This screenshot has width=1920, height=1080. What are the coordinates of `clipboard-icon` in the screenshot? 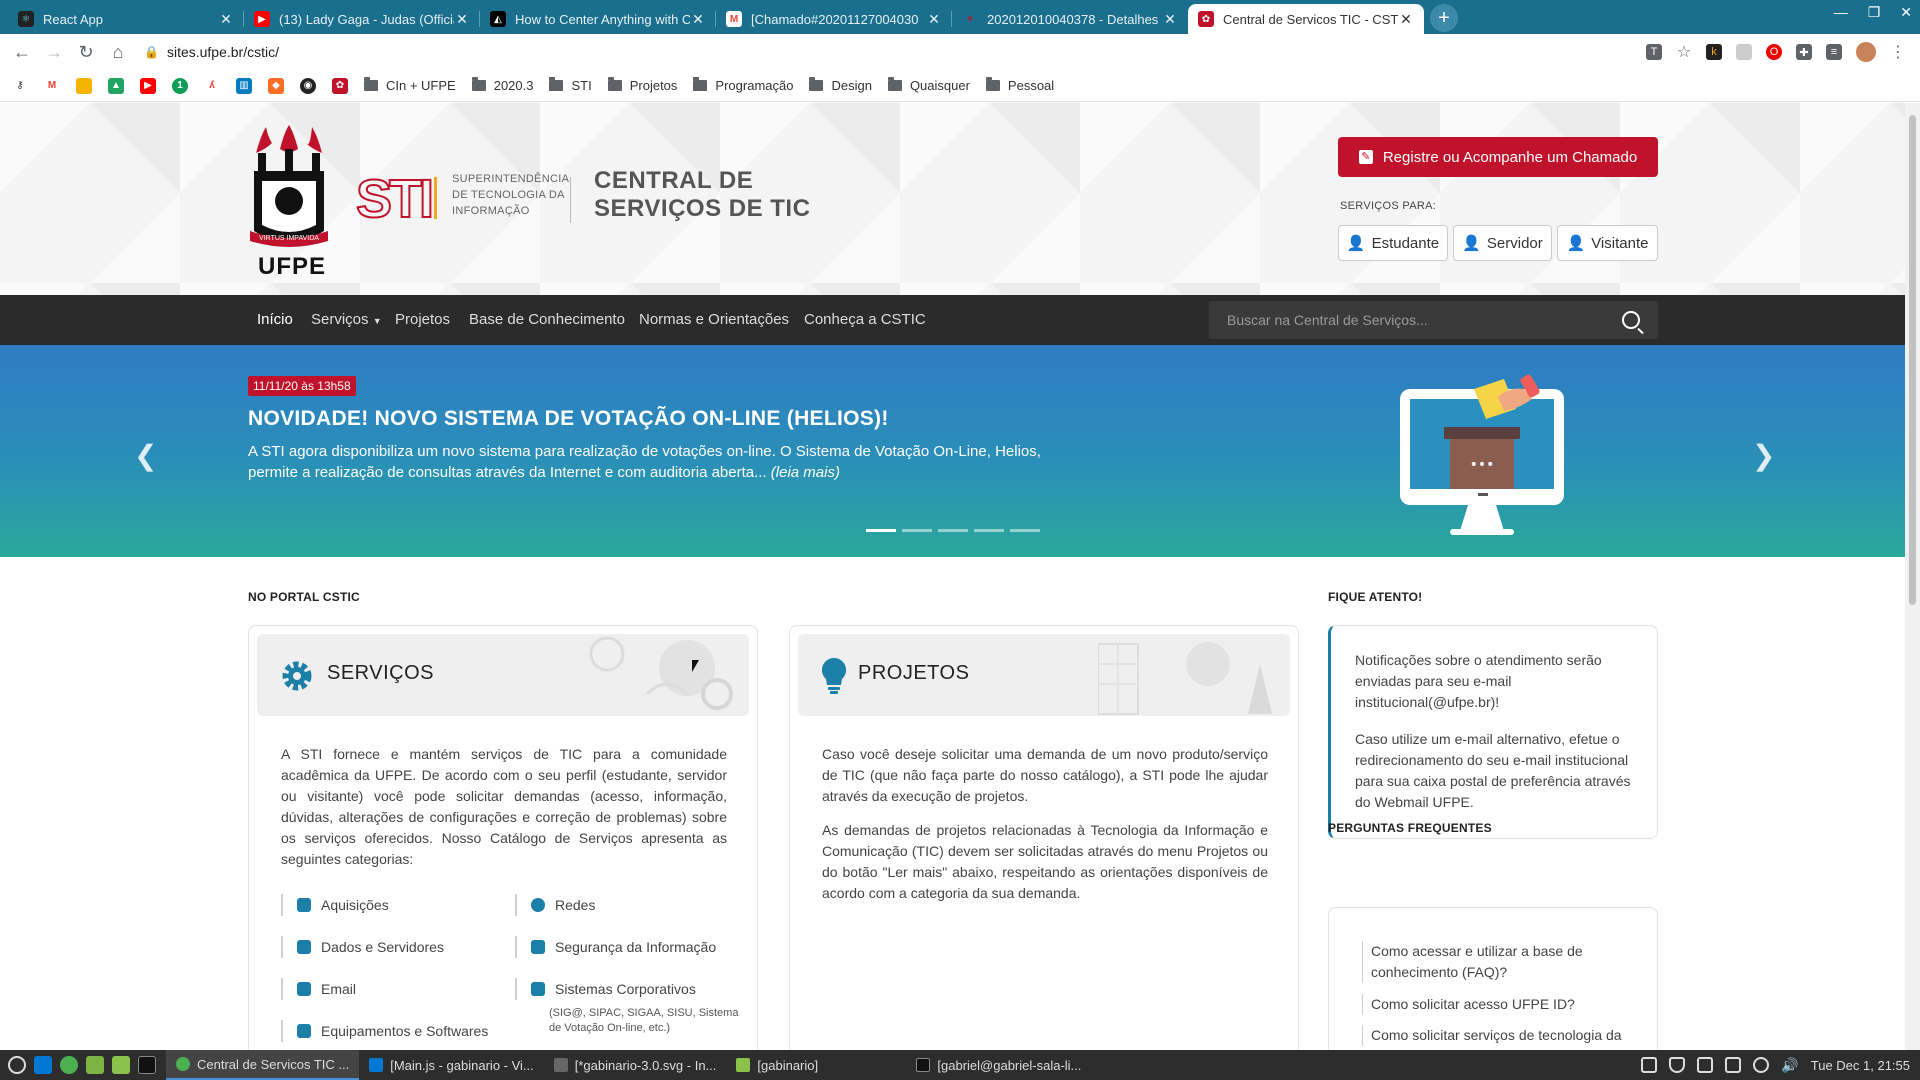 It's located at (1649, 1065).